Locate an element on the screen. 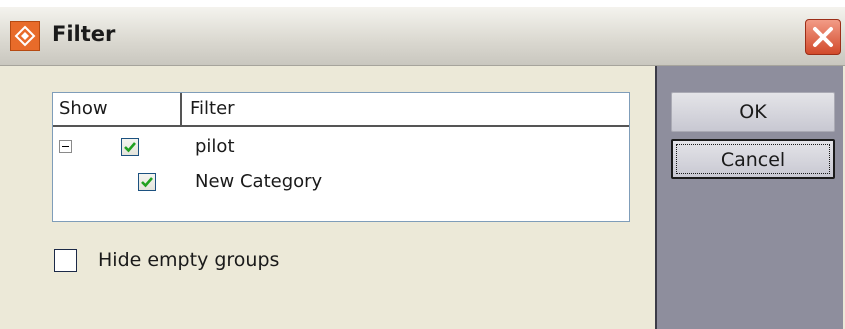 The width and height of the screenshot is (845, 329). app-logo-icon is located at coordinates (25, 36).